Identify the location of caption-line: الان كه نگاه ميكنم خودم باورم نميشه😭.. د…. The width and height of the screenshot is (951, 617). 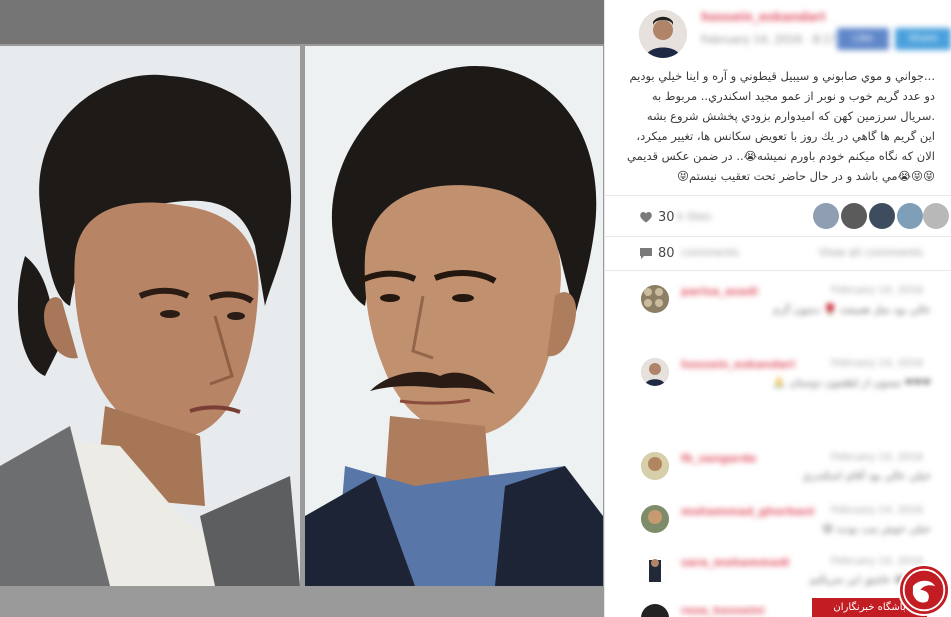
(781, 156).